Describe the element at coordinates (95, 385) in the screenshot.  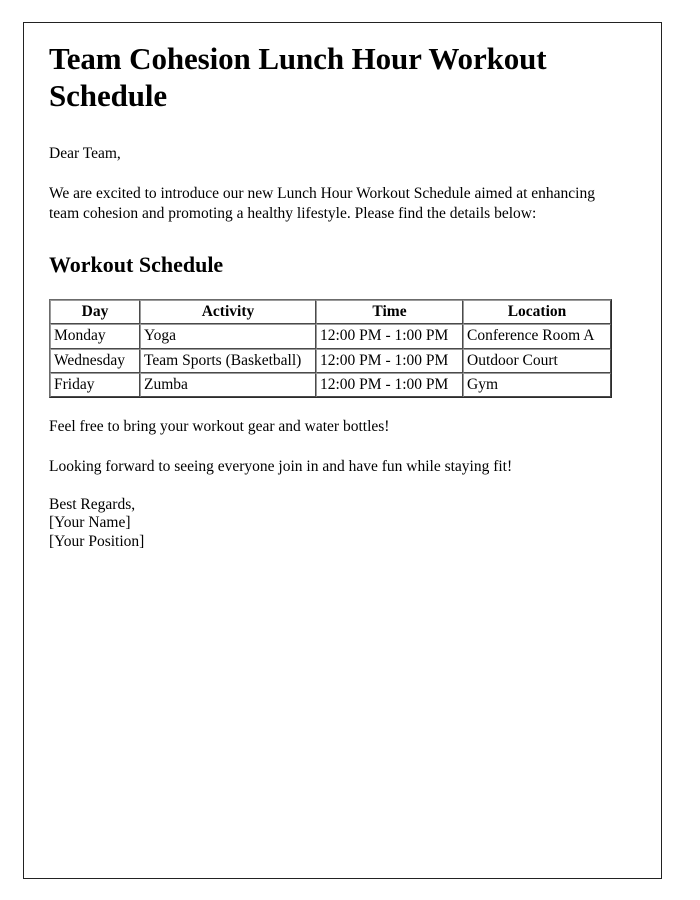
I see `cell-day: Friday` at that location.